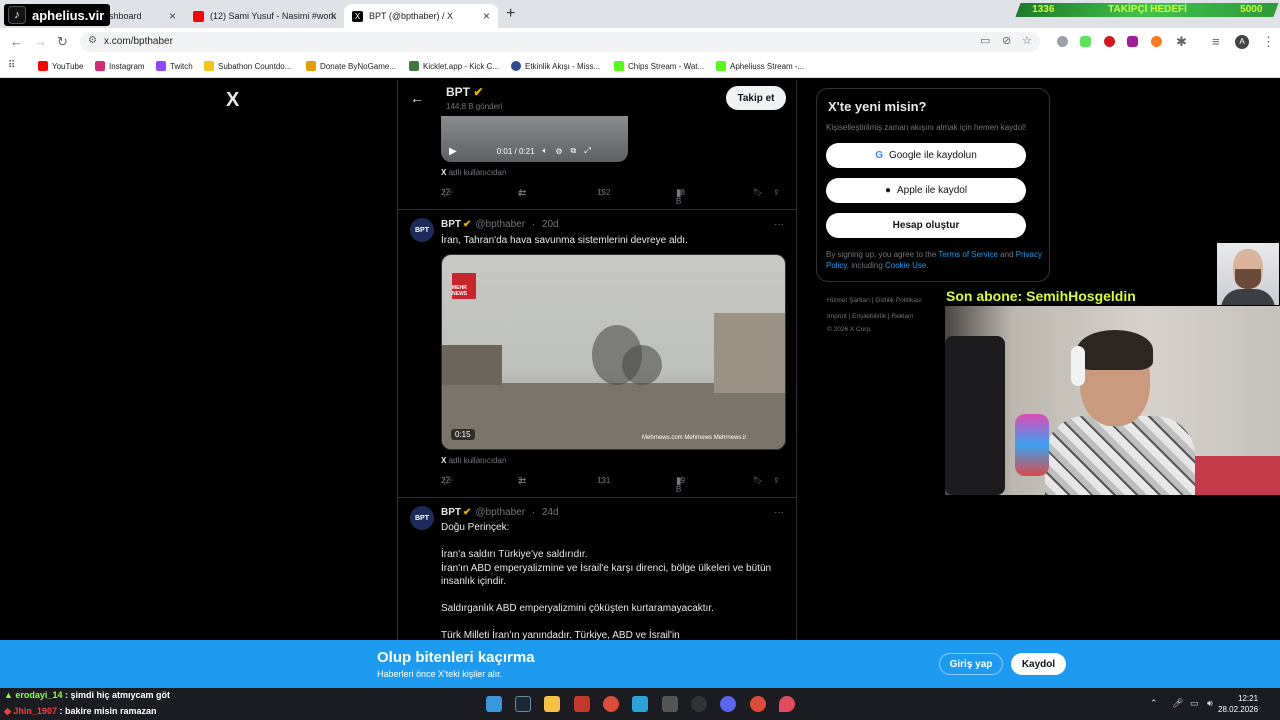  I want to click on red-extension-icon, so click(1109, 41).